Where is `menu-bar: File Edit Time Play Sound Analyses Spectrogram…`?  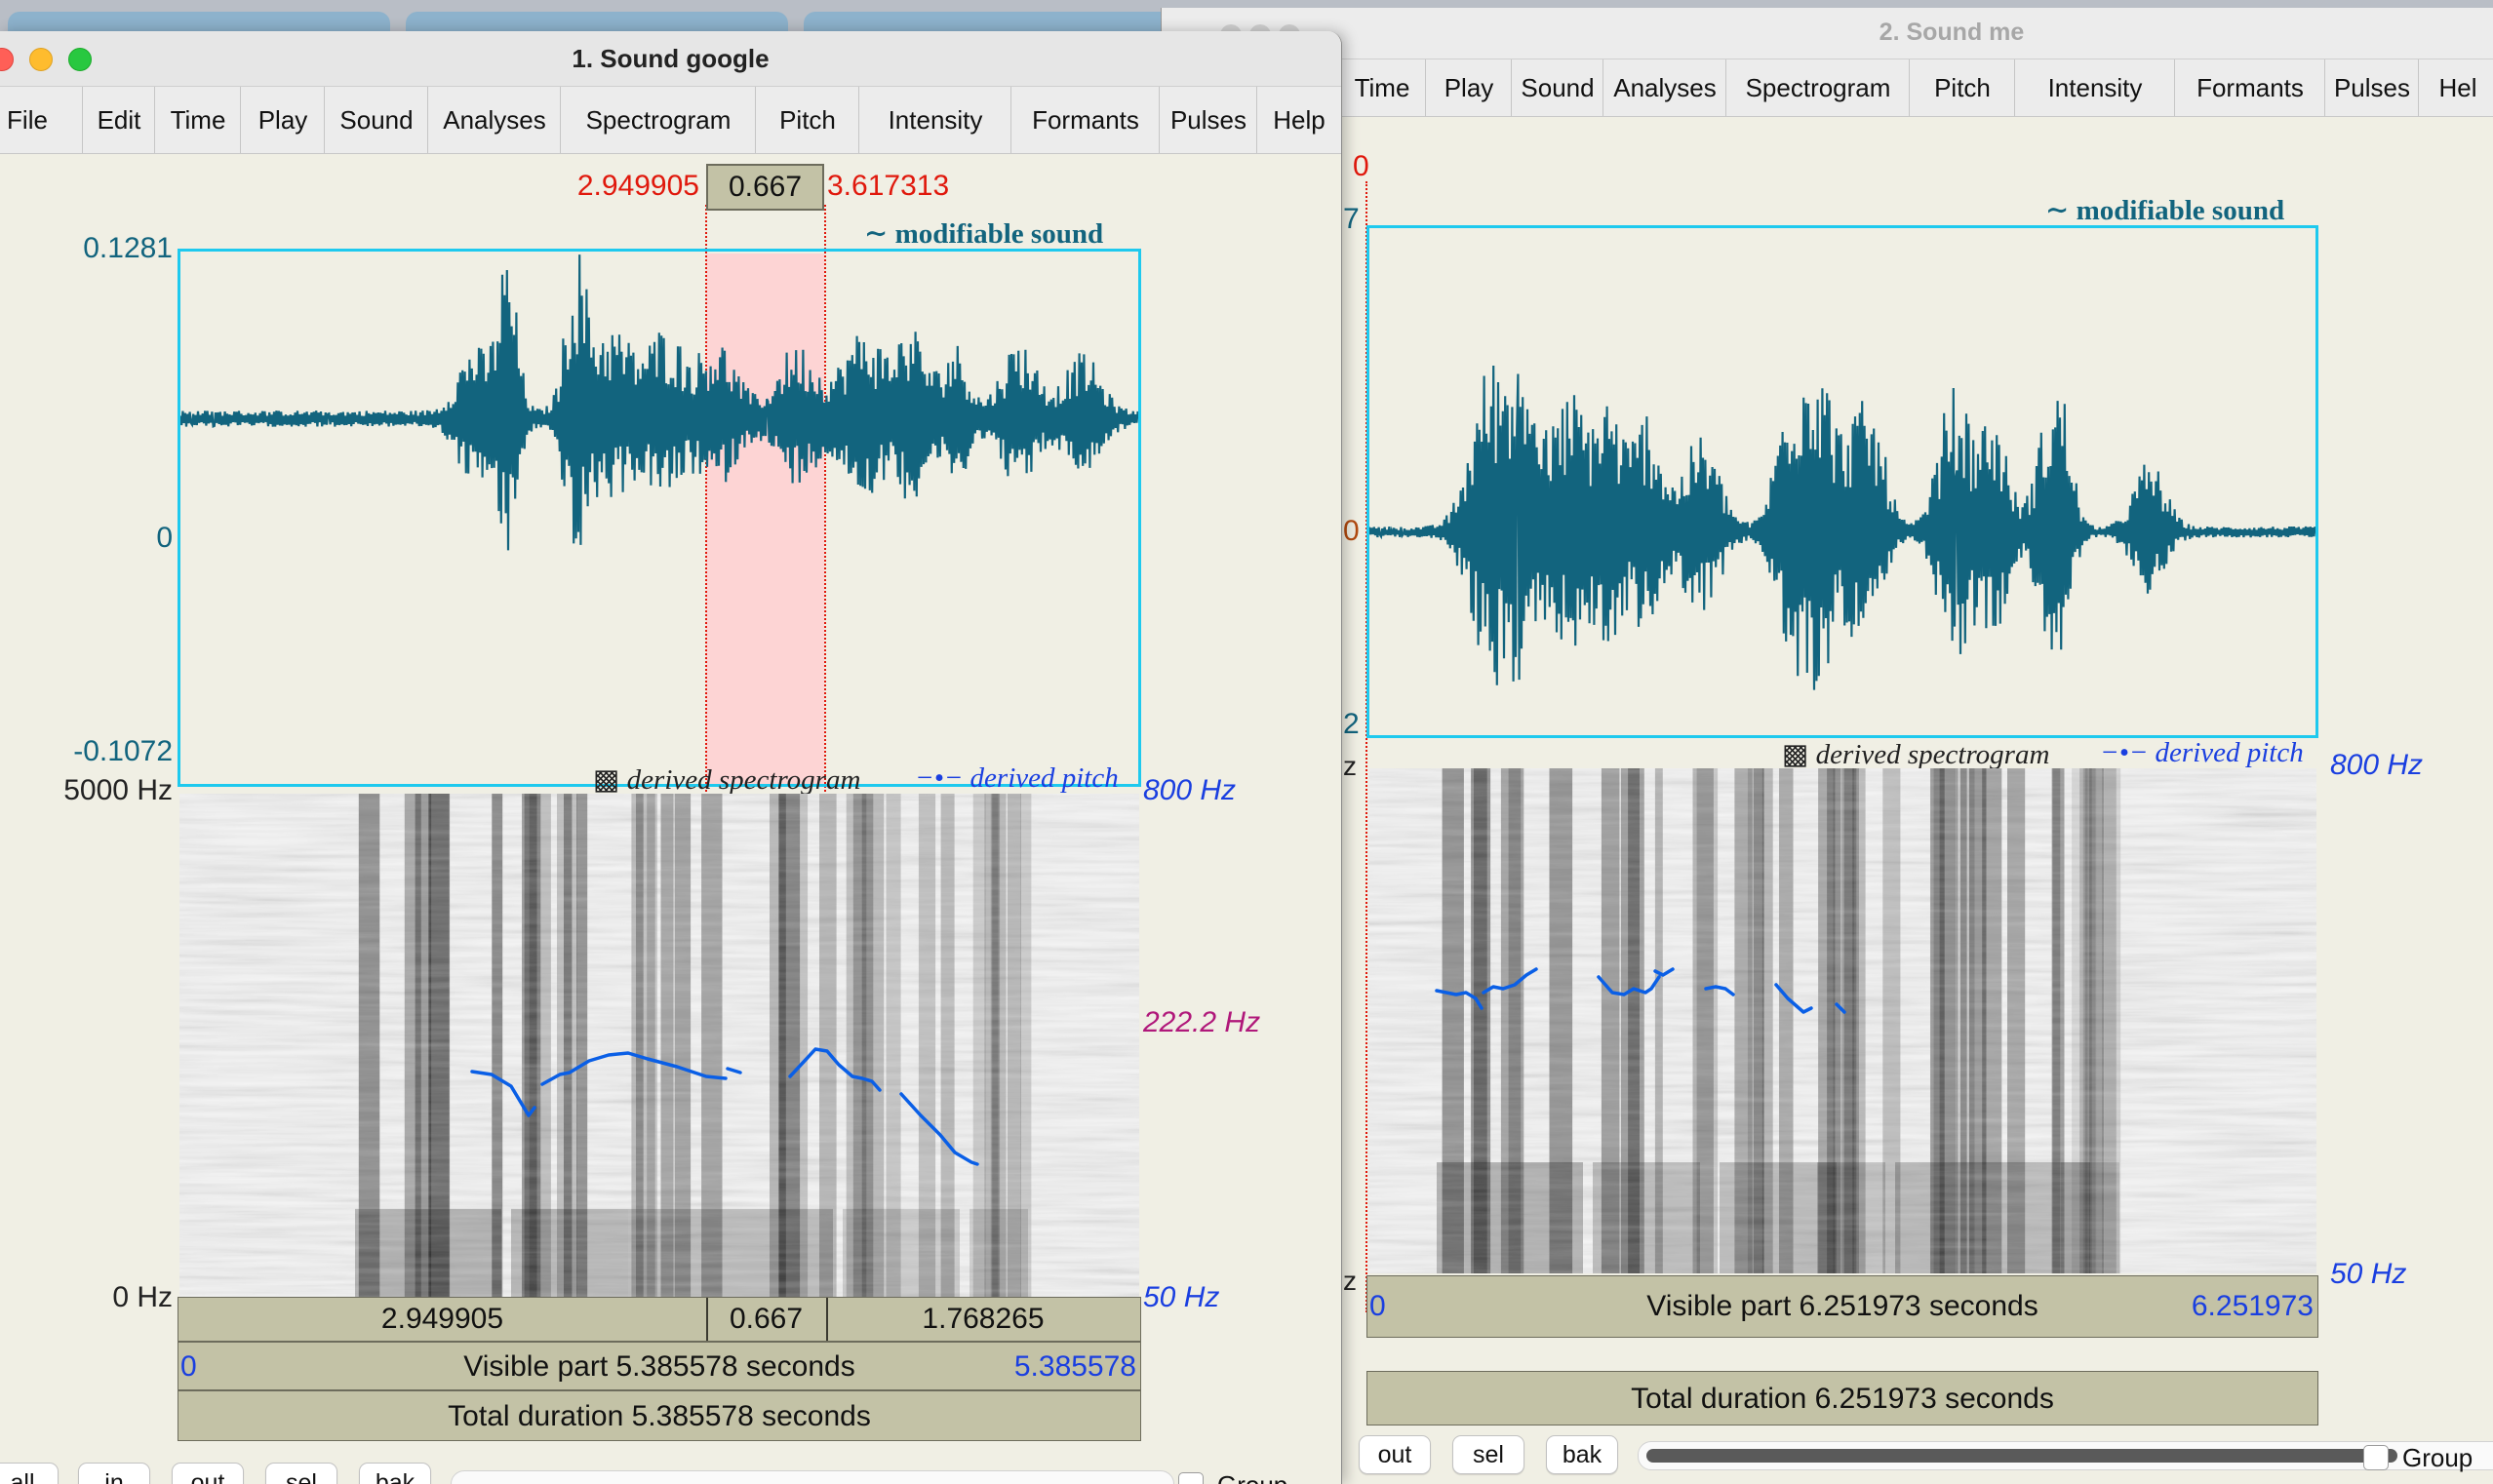
menu-bar: File Edit Time Play Sound Analyses Spectrogram… is located at coordinates (670, 120).